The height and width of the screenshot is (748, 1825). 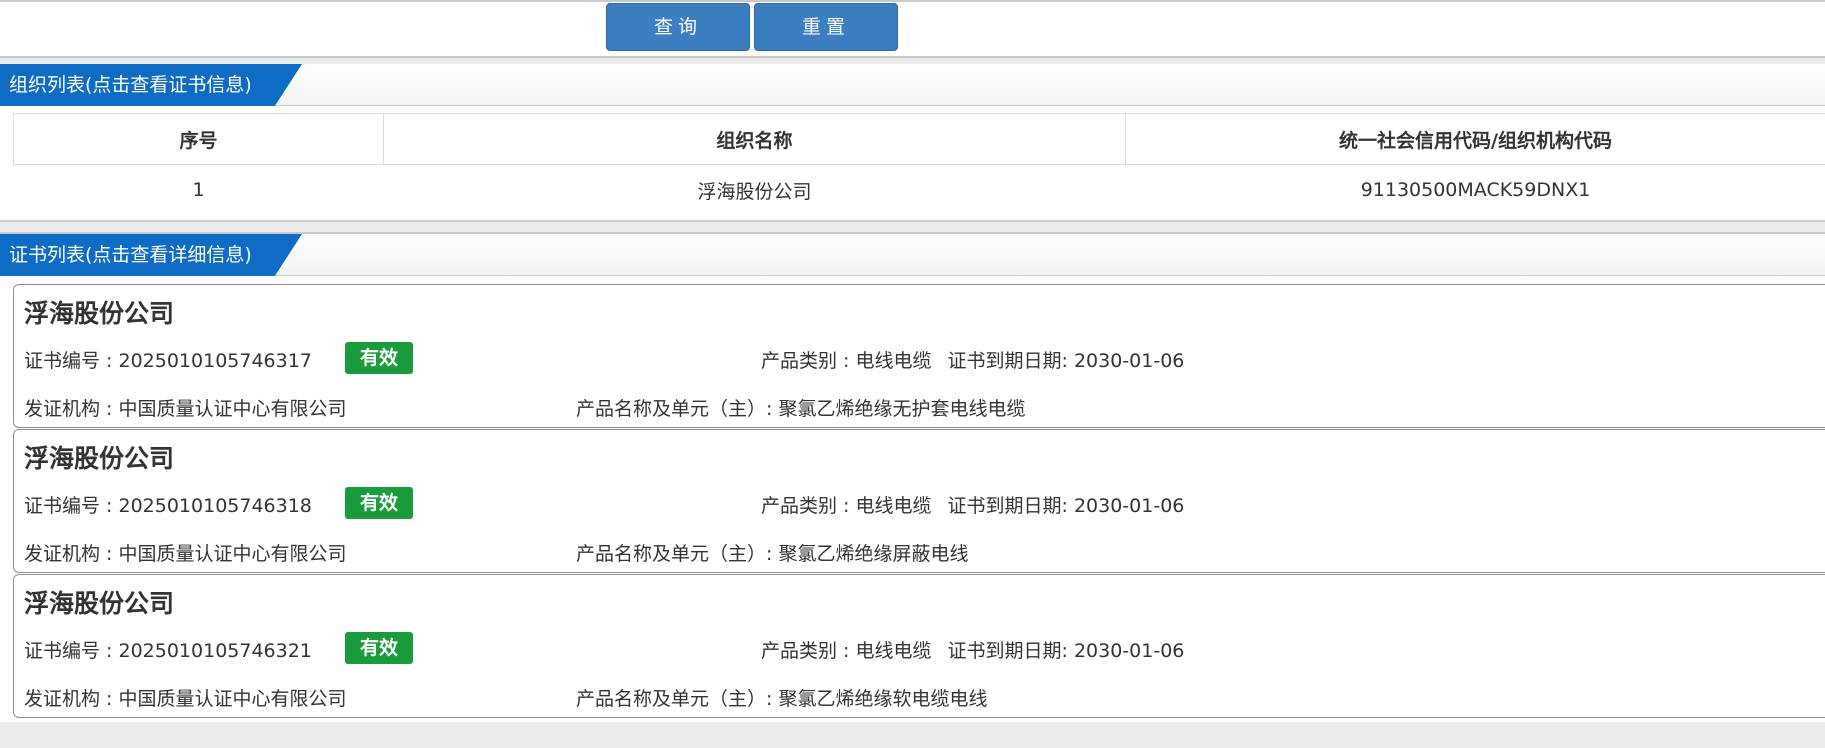 What do you see at coordinates (198, 190) in the screenshot?
I see `org-index: 1` at bounding box center [198, 190].